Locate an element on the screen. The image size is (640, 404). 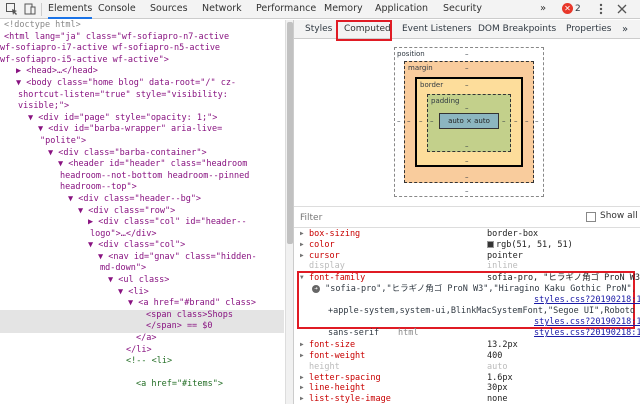
tab-styles: Styles is located at coordinates (318, 29).